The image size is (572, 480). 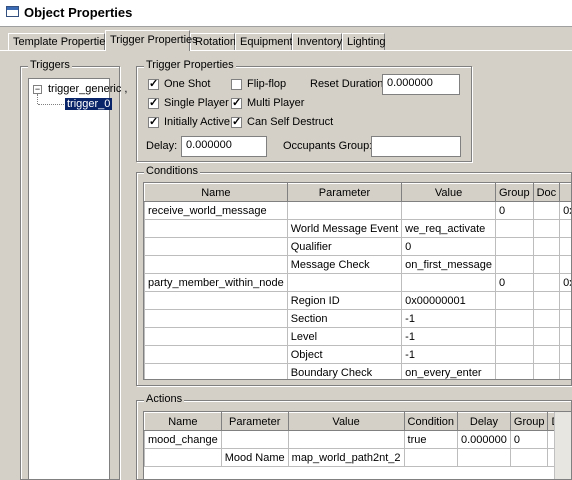 What do you see at coordinates (190, 65) in the screenshot?
I see `trigger-properties-label: Trigger Properties` at bounding box center [190, 65].